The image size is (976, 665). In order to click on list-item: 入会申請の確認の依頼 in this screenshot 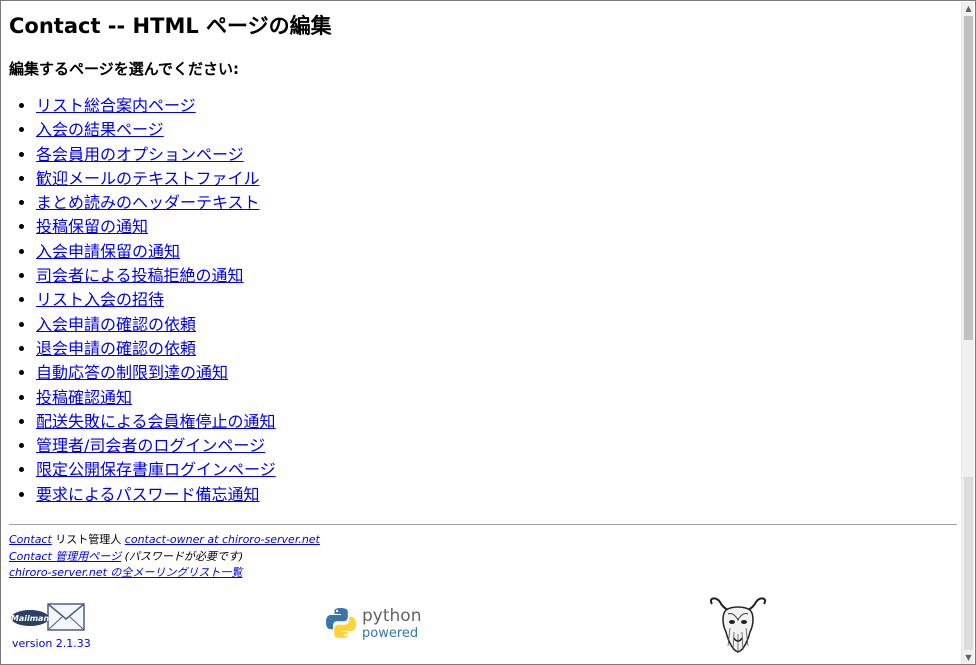, I will do `click(156, 325)`.